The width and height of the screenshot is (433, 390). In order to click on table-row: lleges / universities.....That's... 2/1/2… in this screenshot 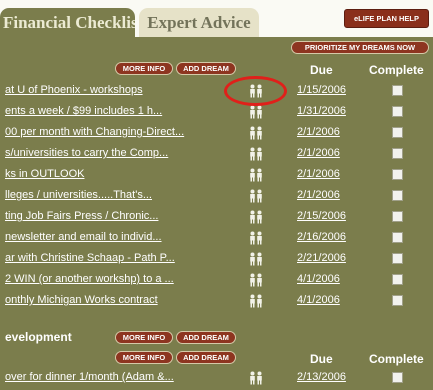, I will do `click(216, 195)`.